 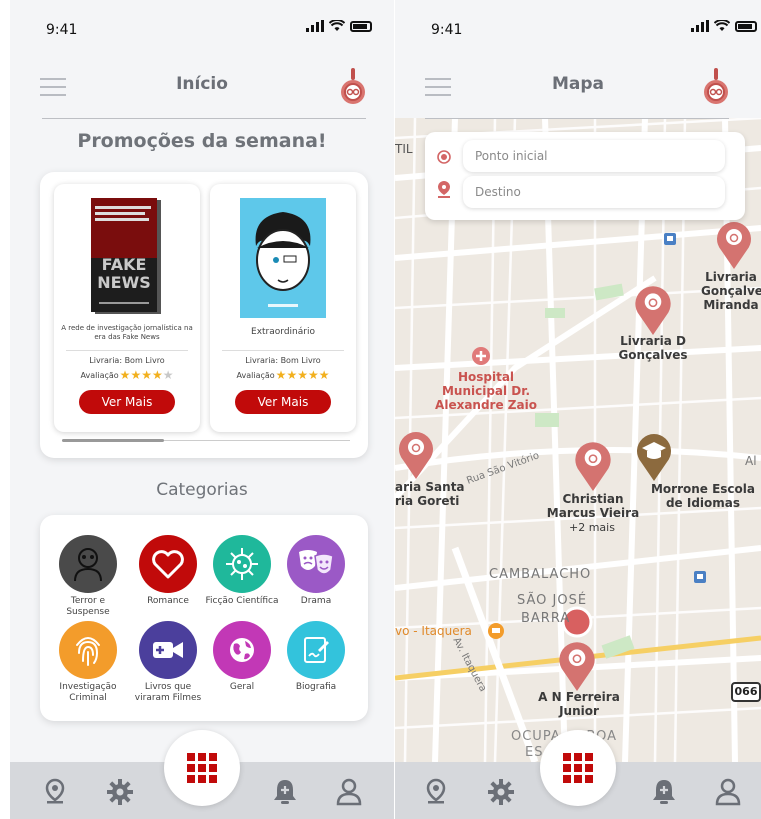 What do you see at coordinates (594, 156) in the screenshot?
I see `start-point-input` at bounding box center [594, 156].